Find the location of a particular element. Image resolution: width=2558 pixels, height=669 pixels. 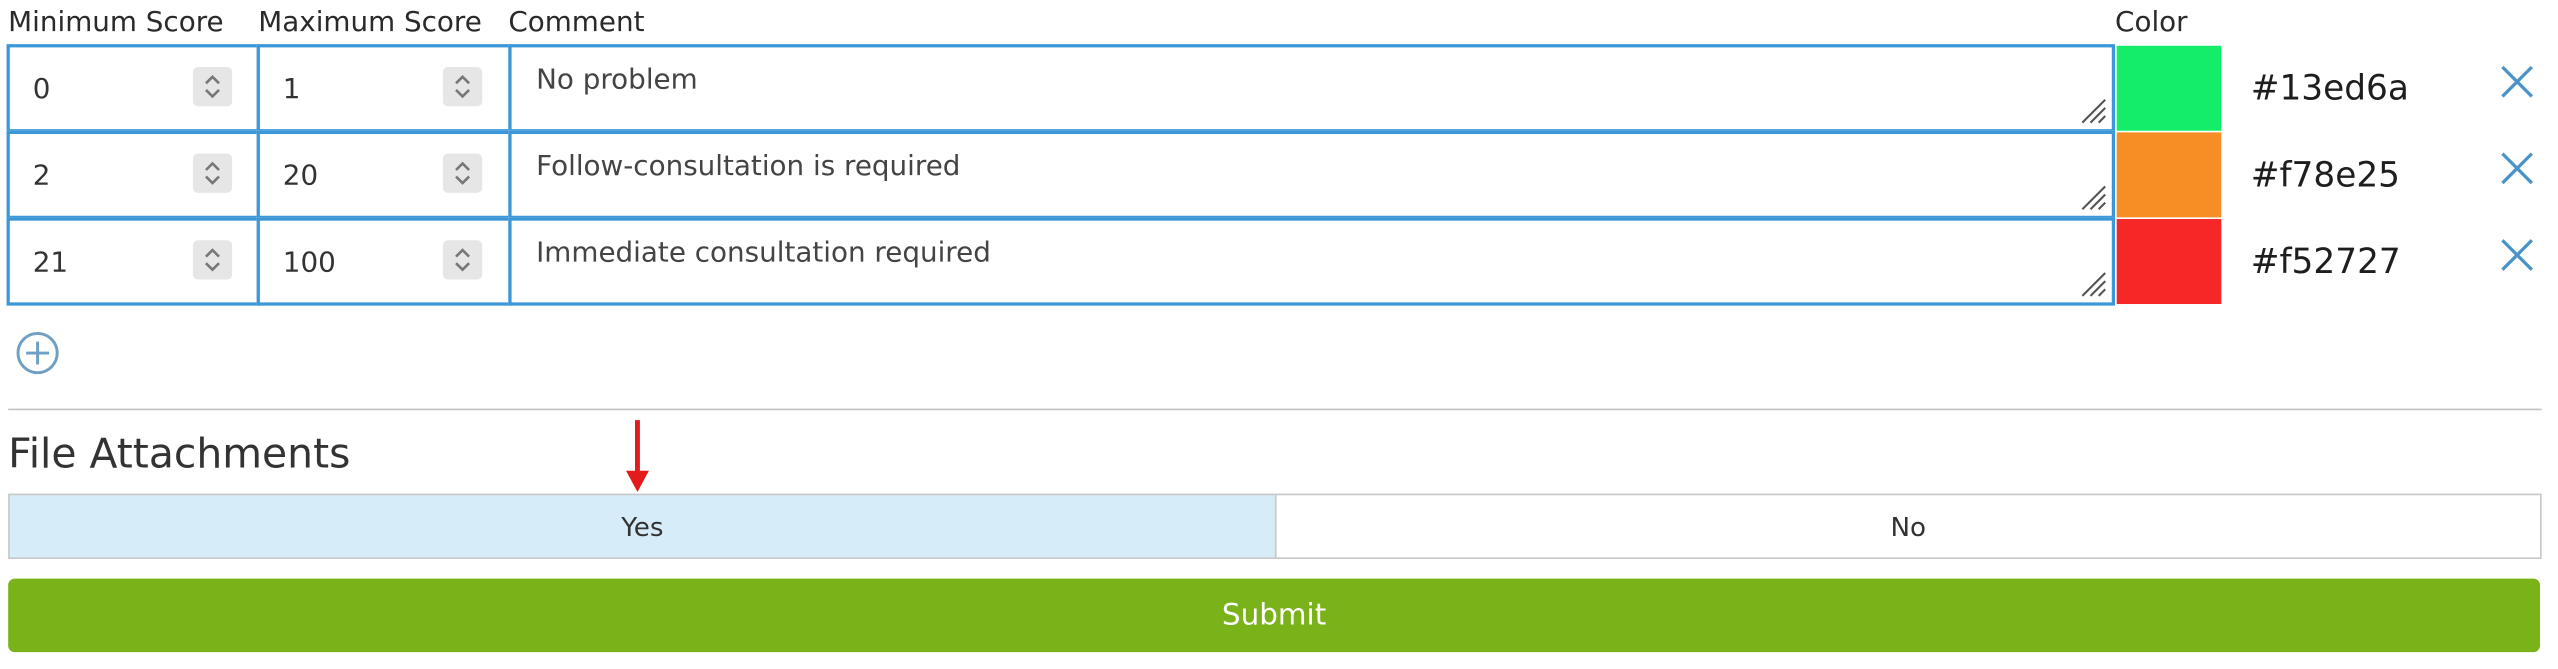

red-down-arrow-icon is located at coordinates (637, 456).